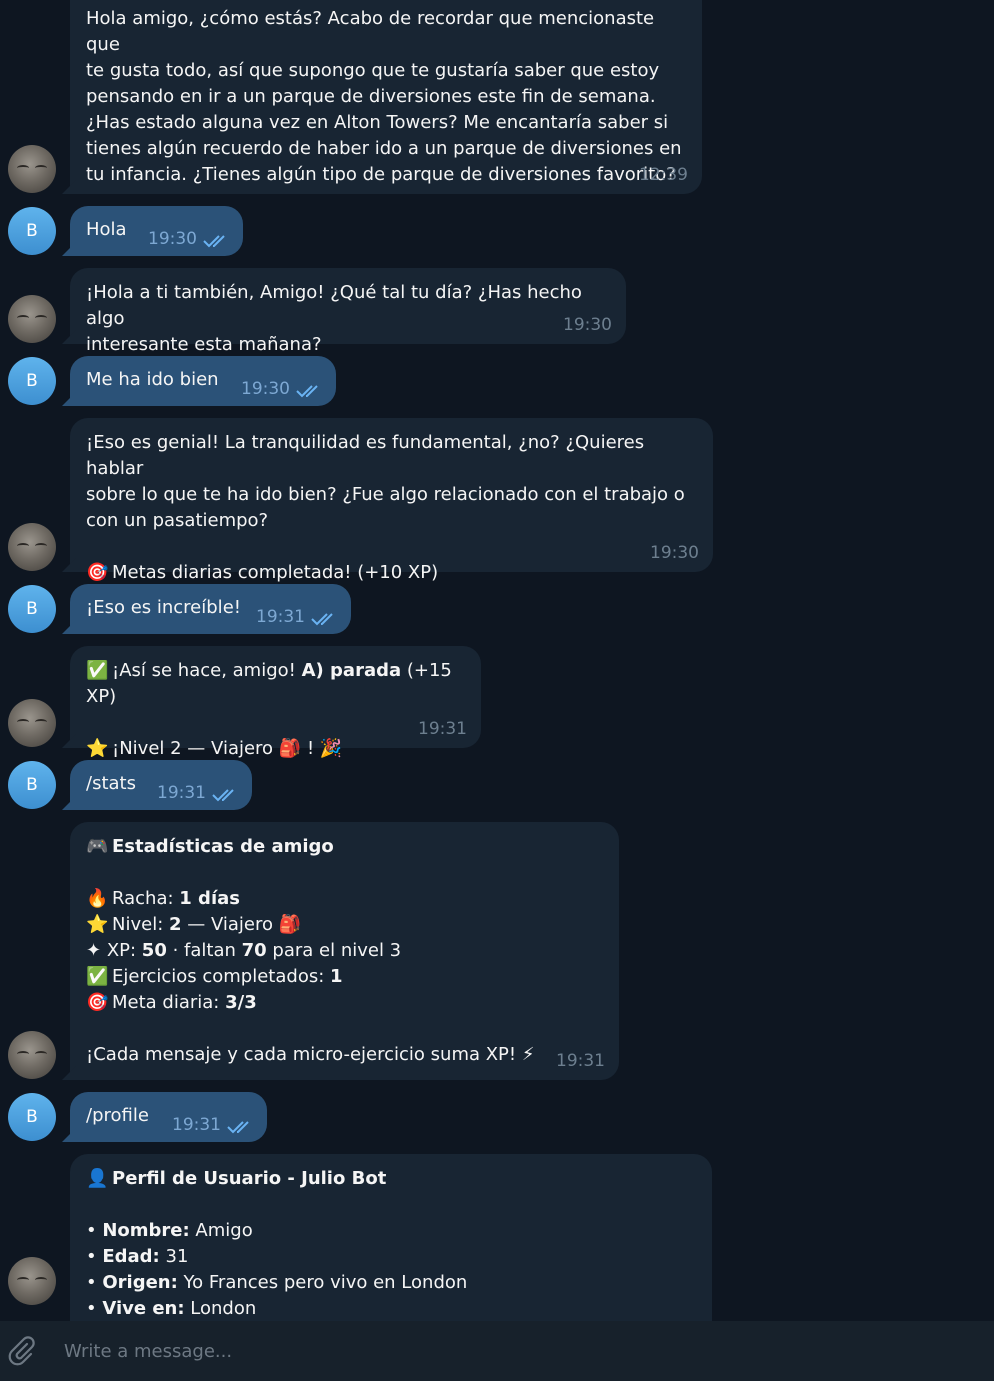 This screenshot has height=1381, width=994. I want to click on profile-field: • Vive en: London, so click(171, 1308).